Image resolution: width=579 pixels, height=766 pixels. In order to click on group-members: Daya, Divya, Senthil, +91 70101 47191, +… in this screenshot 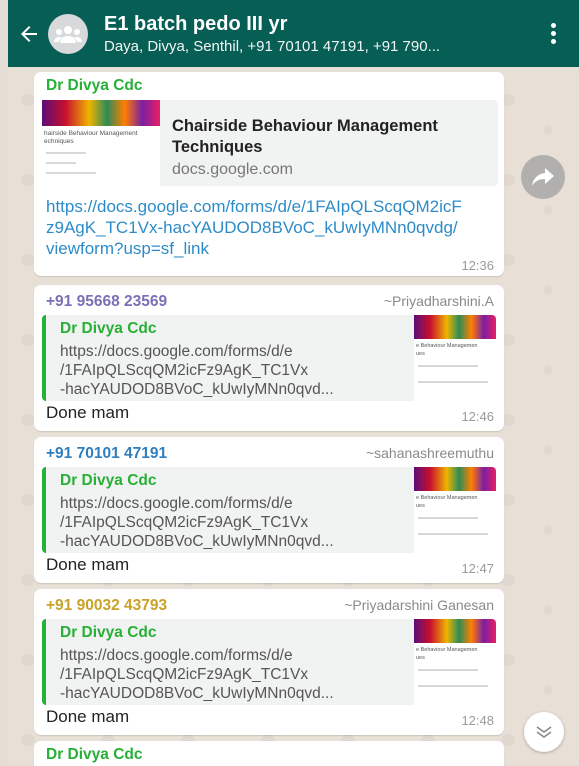, I will do `click(272, 46)`.